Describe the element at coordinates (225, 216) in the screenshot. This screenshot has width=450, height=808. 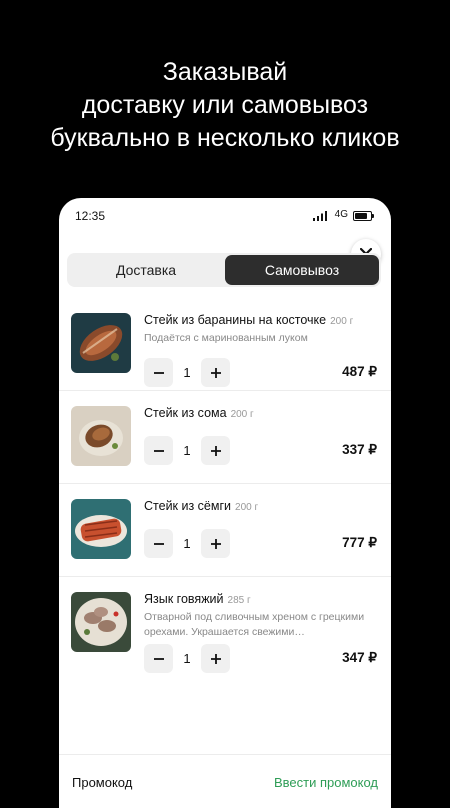
I see `status-bar: 12:35 4G` at that location.